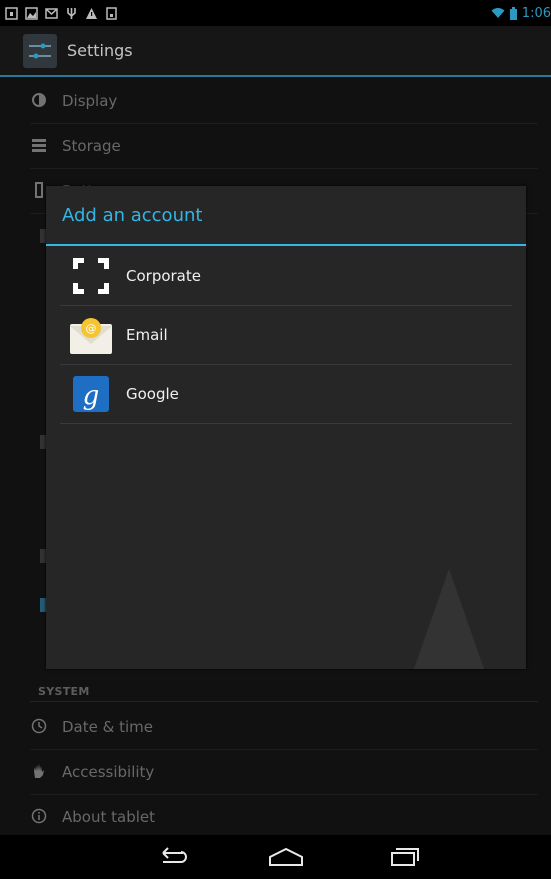  Describe the element at coordinates (286, 394) in the screenshot. I see `account-option-google: g Google` at that location.